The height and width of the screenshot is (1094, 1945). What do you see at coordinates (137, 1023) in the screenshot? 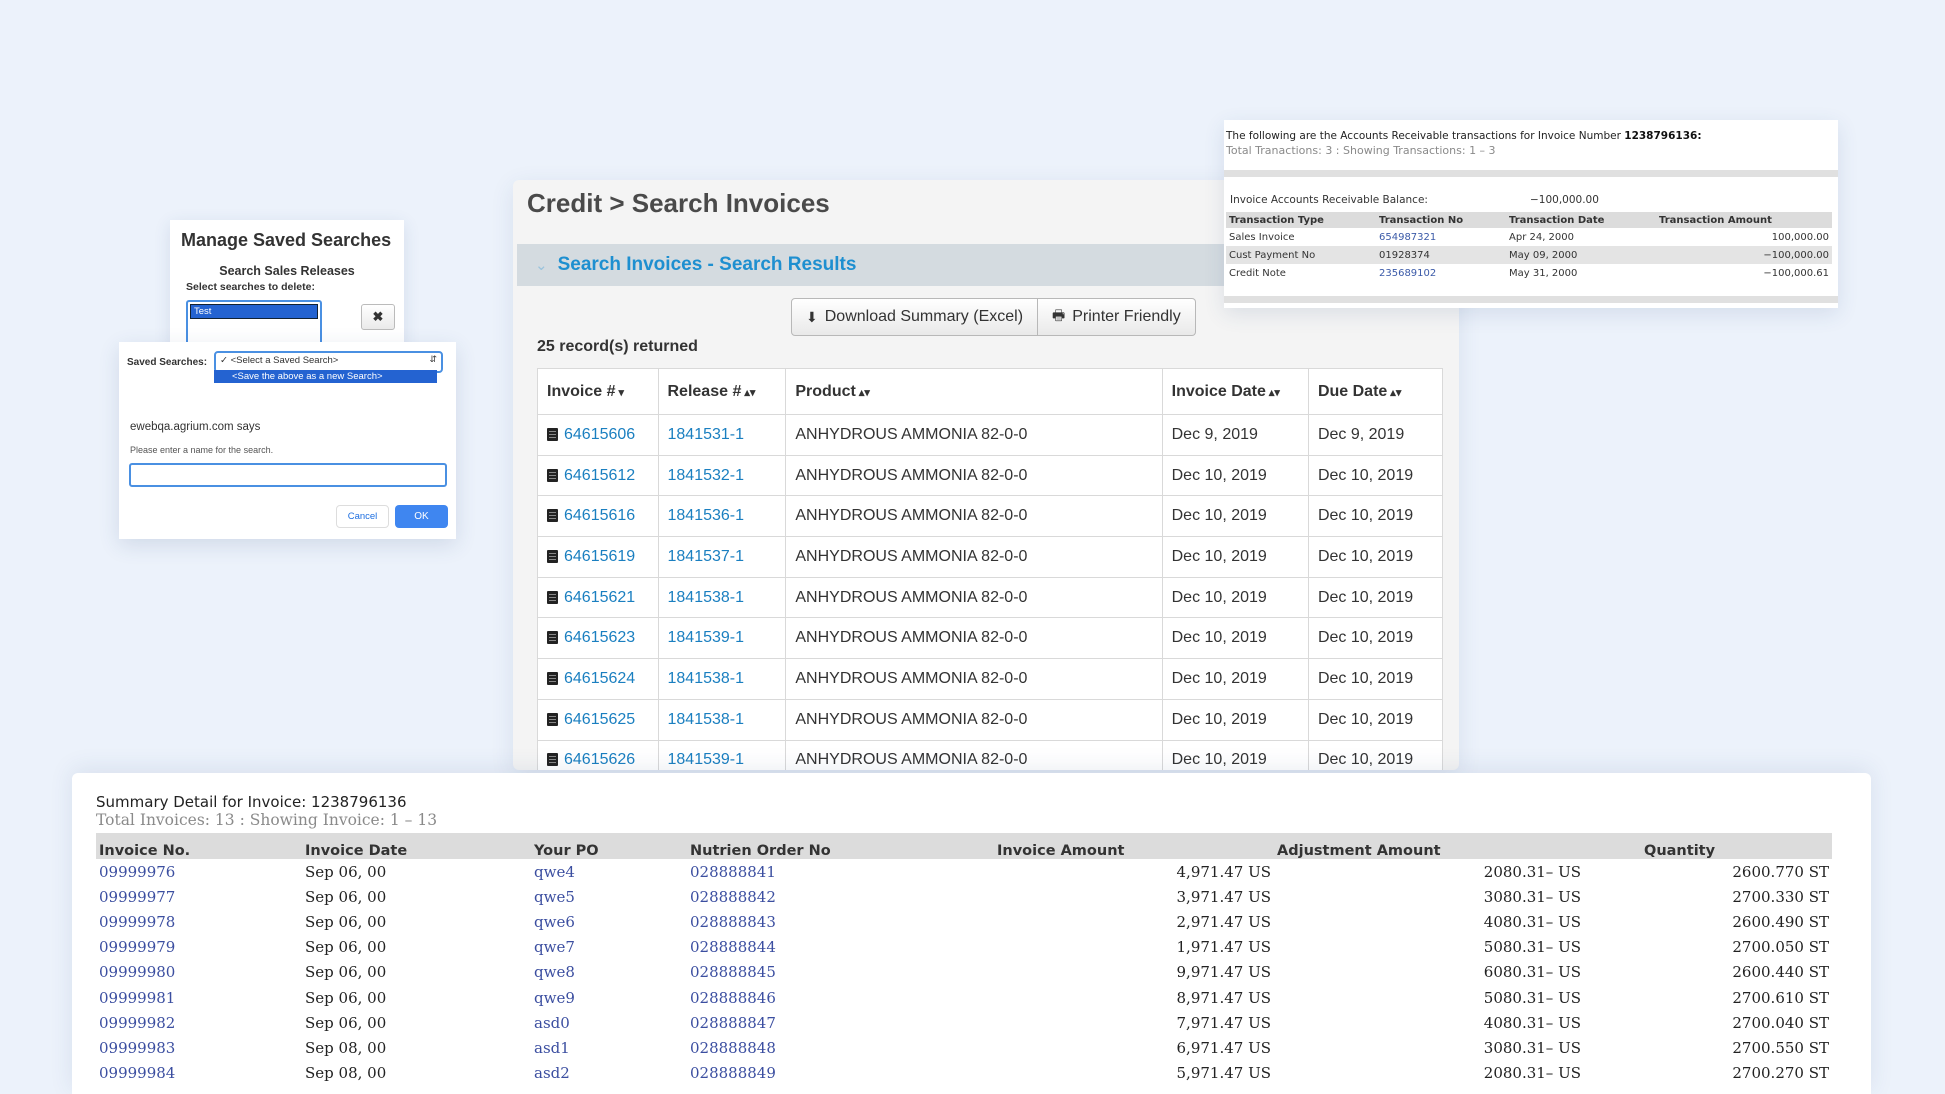
I see `invoice-no-link: 09999982` at bounding box center [137, 1023].